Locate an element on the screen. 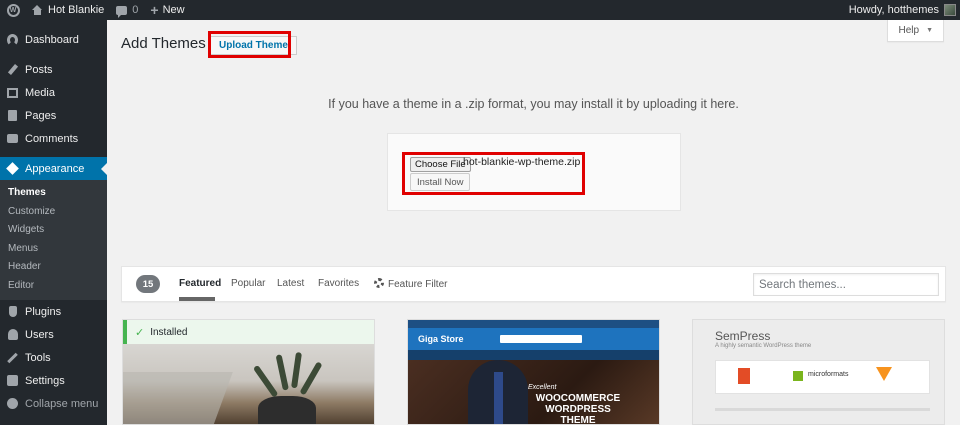 This screenshot has width=960, height=425. sidebar-item-label: Tools is located at coordinates (38, 357).